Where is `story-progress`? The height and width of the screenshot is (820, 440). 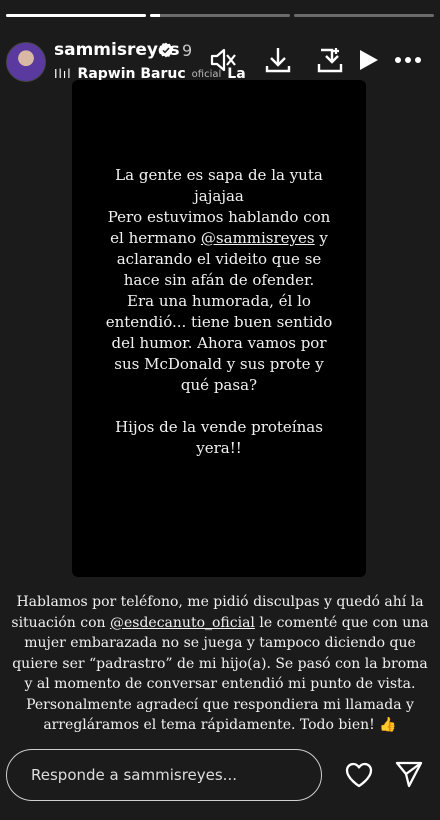 story-progress is located at coordinates (220, 15).